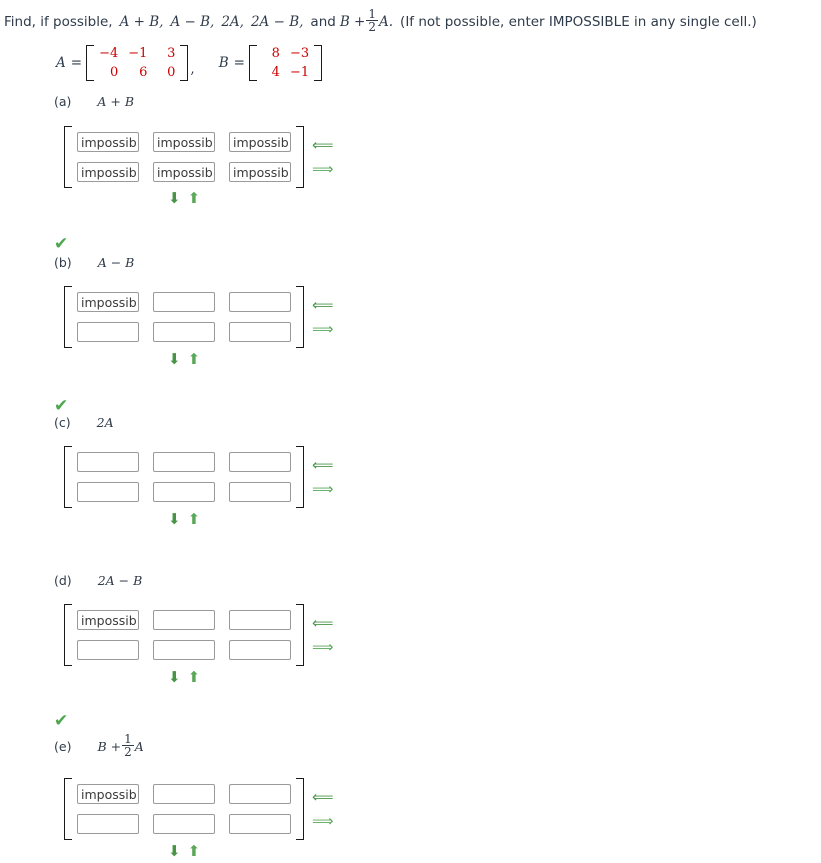  What do you see at coordinates (108, 172) in the screenshot?
I see `answer-input-r2c1: impossib` at bounding box center [108, 172].